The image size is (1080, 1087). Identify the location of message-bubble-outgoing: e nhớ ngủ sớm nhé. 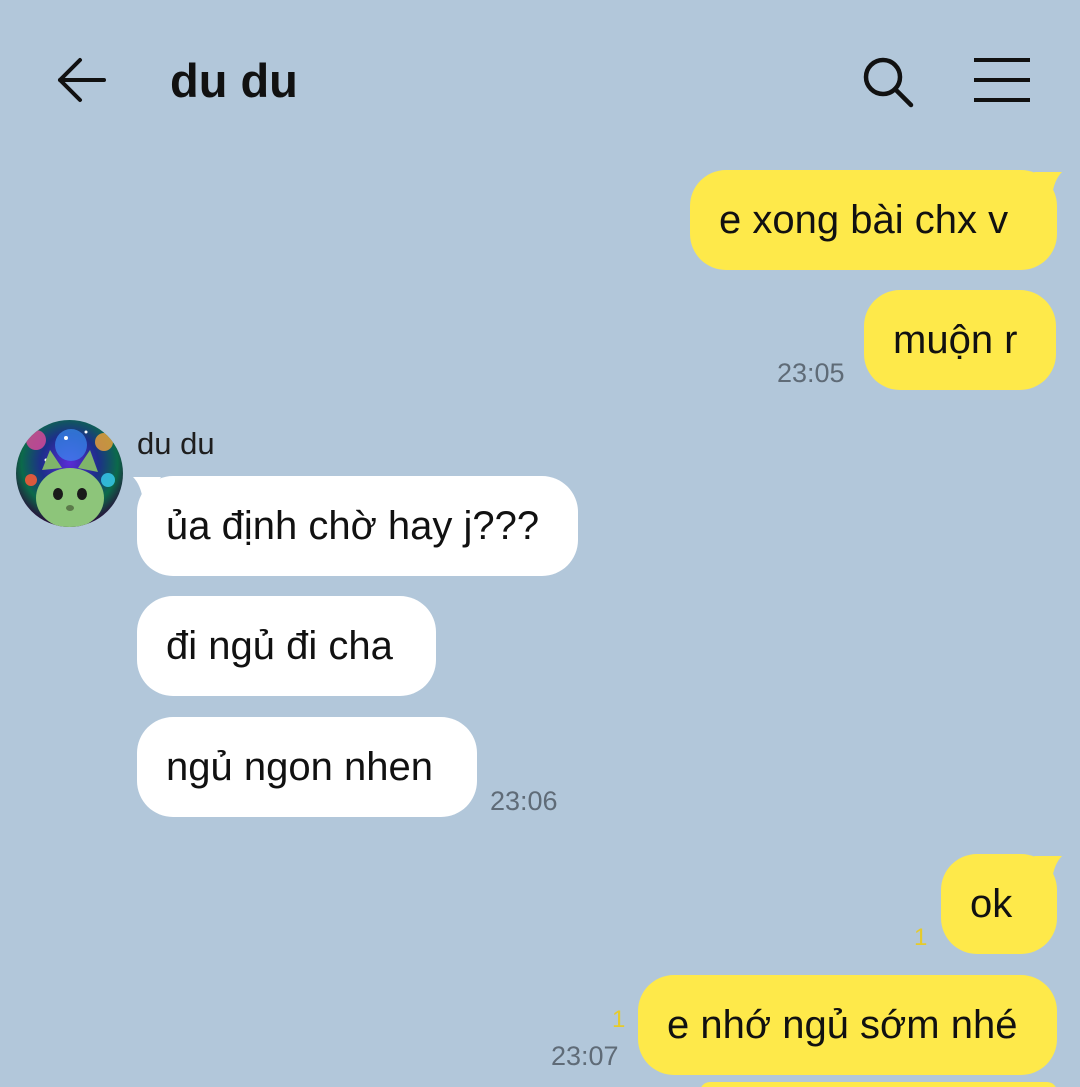
(847, 1025).